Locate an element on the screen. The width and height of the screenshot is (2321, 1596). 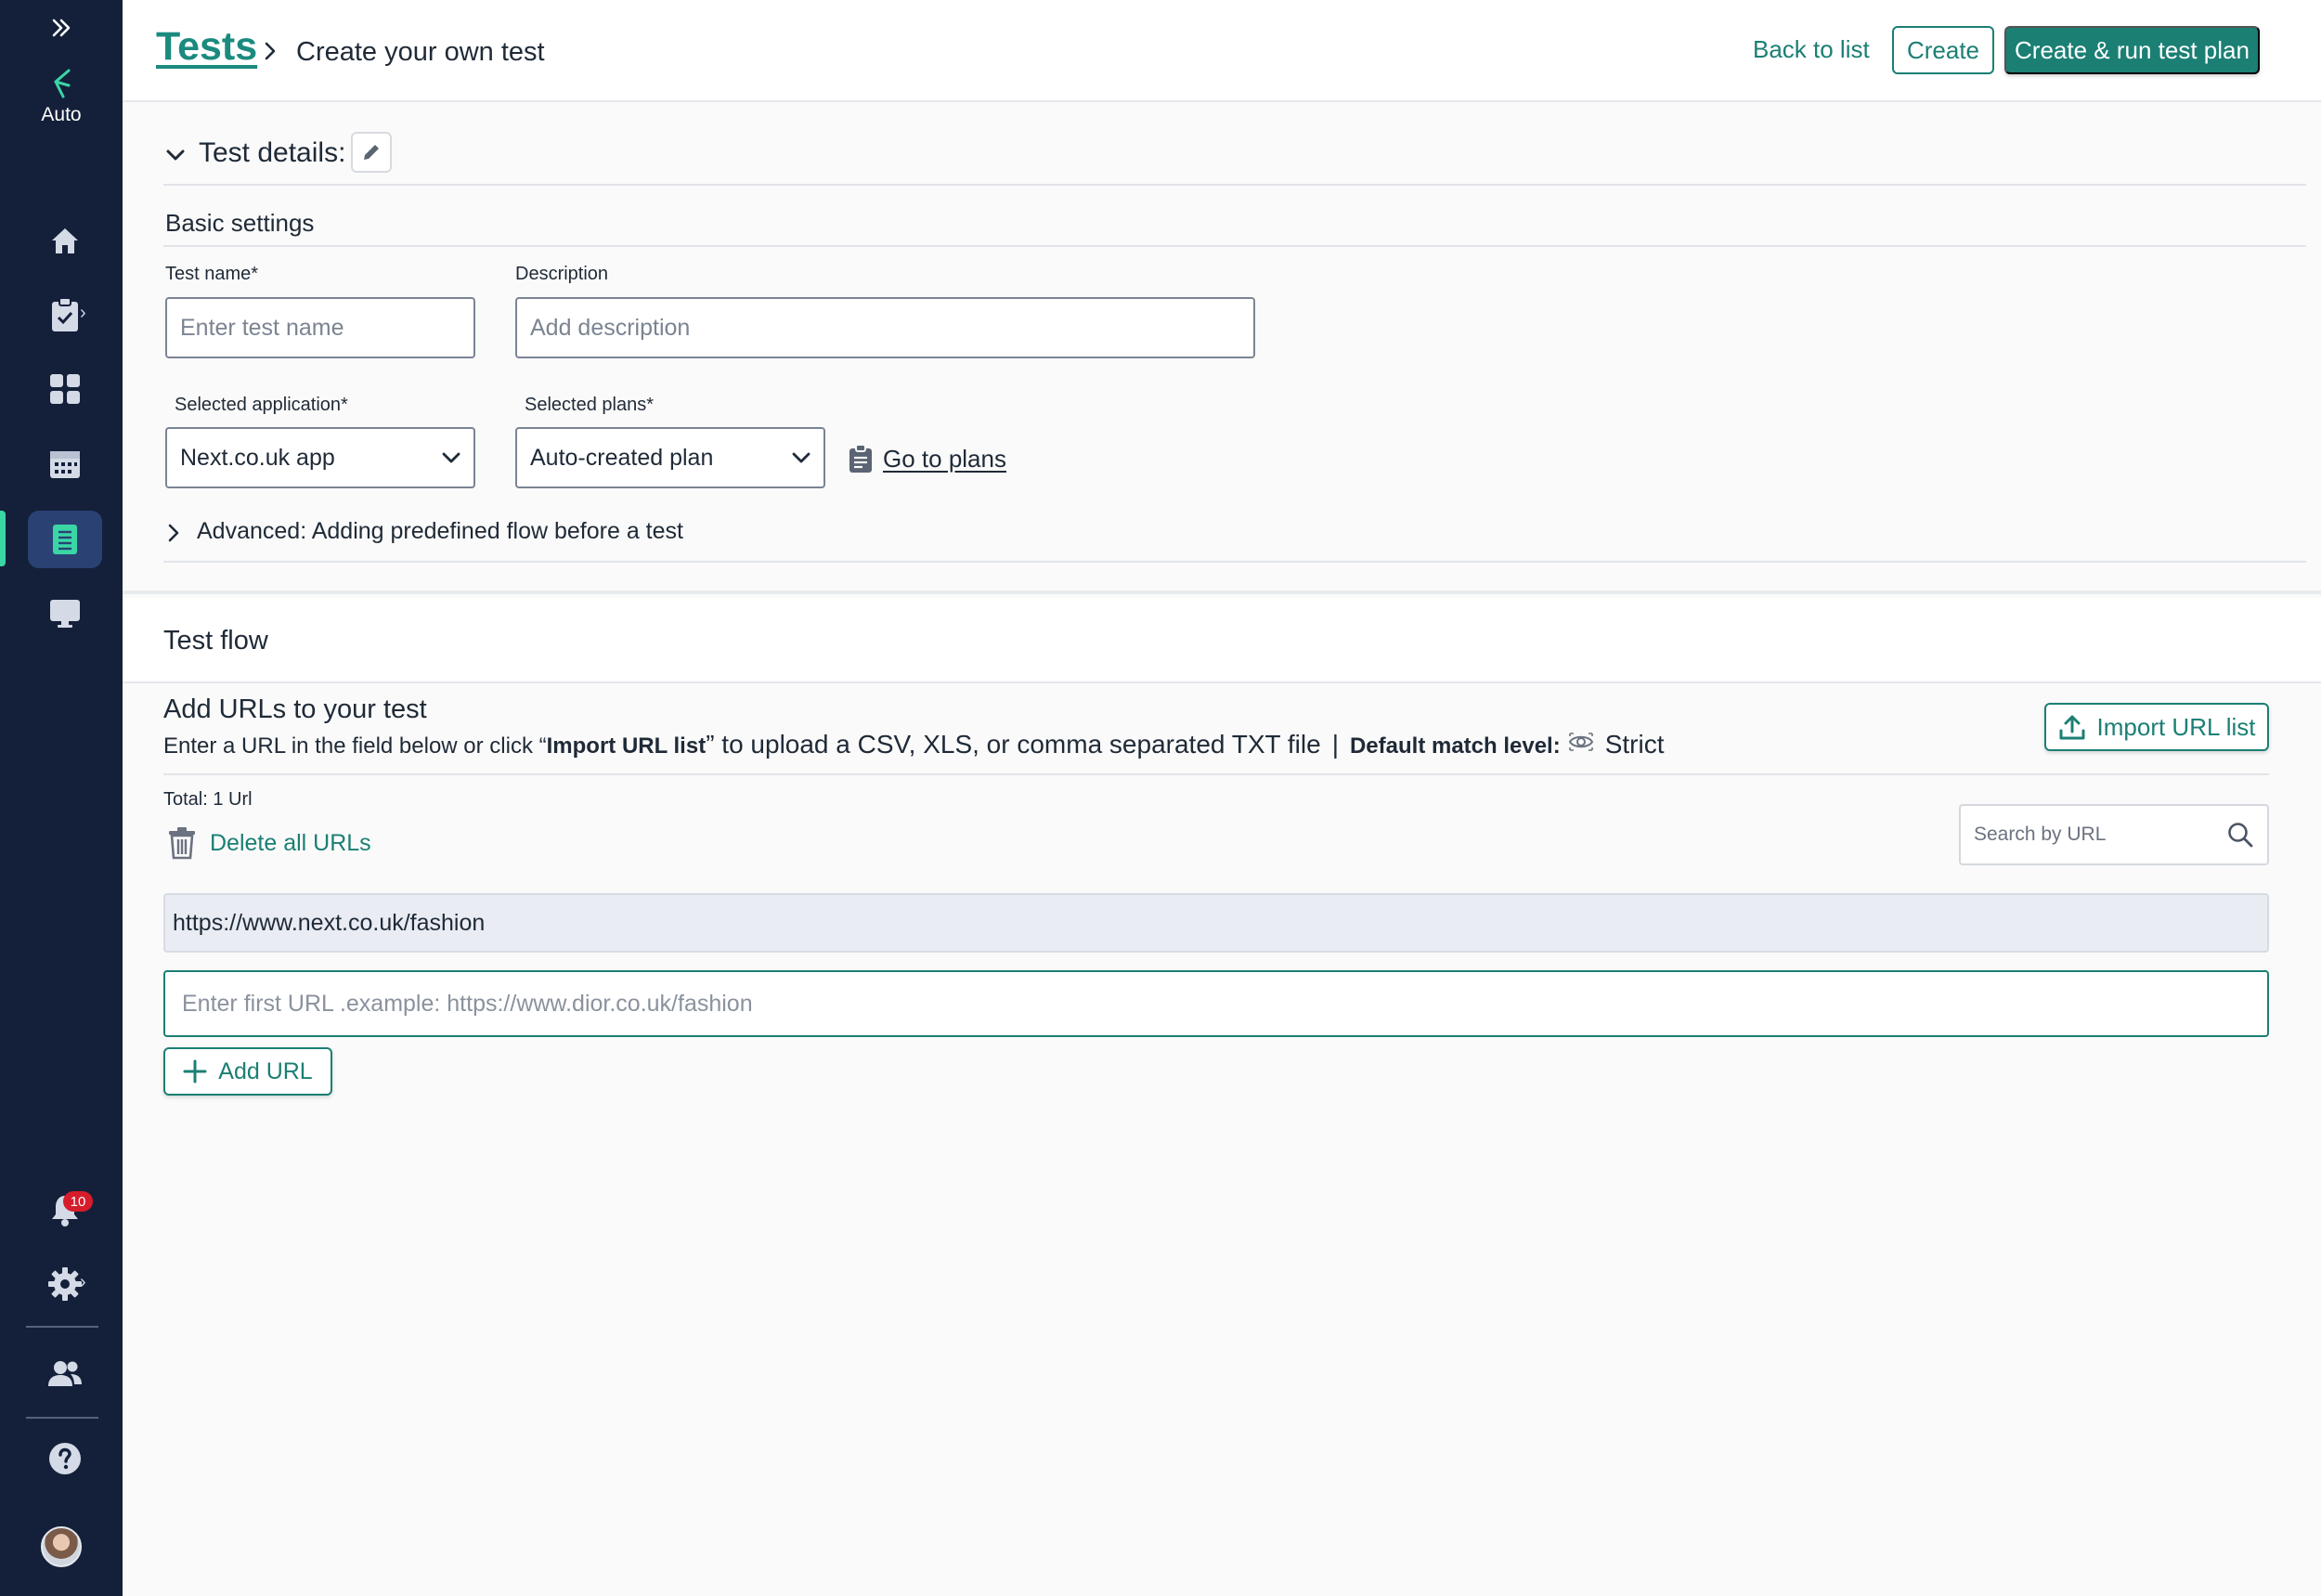
basic-settings-heading: Basic settings is located at coordinates (240, 223).